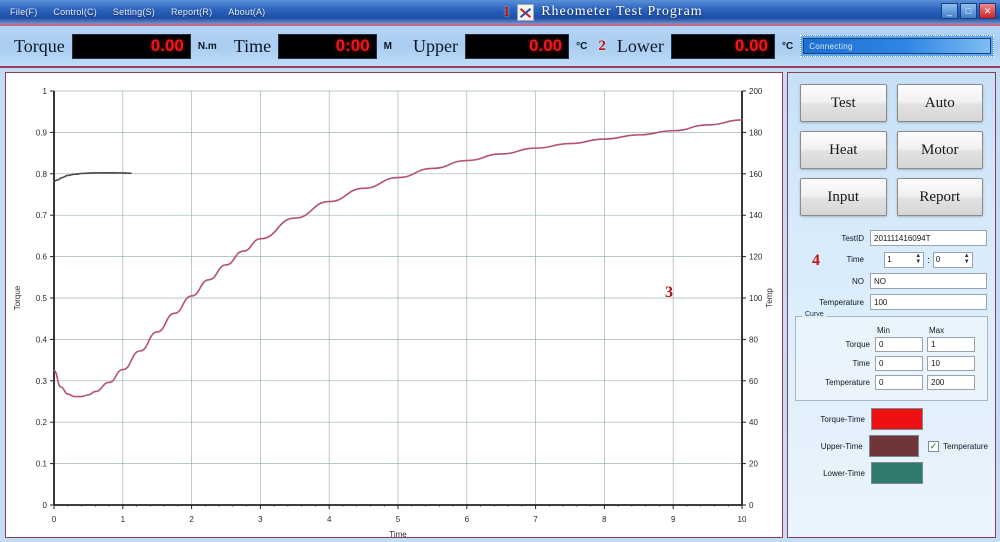 The width and height of the screenshot is (1000, 542). I want to click on no-input: NO, so click(928, 281).